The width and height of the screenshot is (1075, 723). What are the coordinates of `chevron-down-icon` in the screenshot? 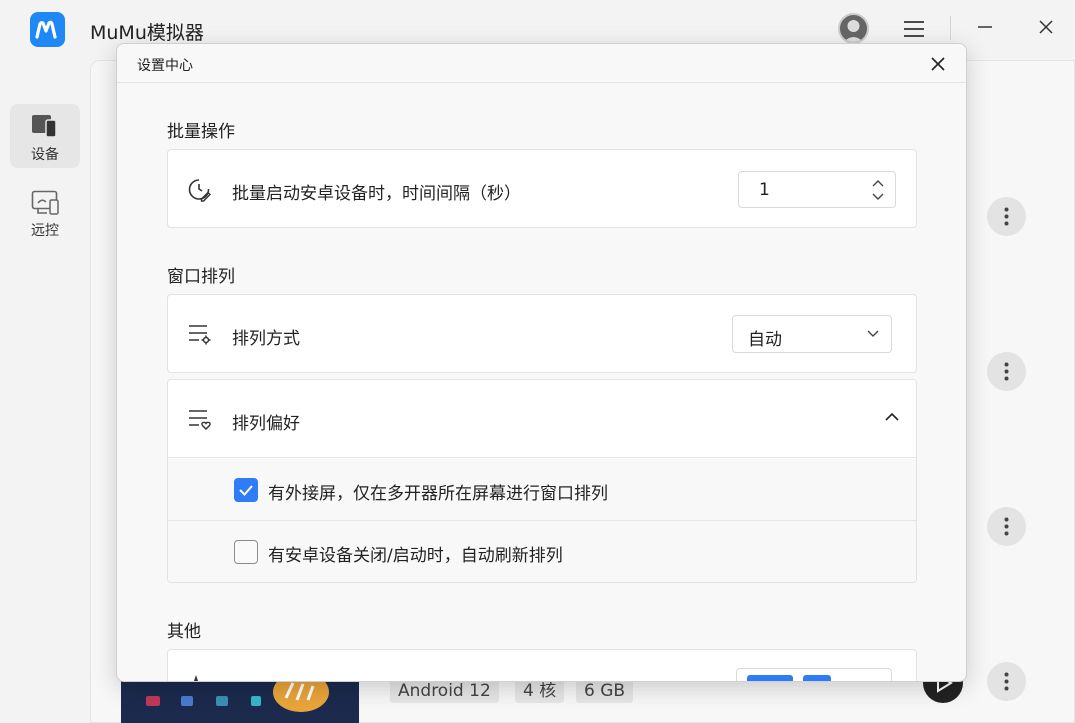 It's located at (873, 333).